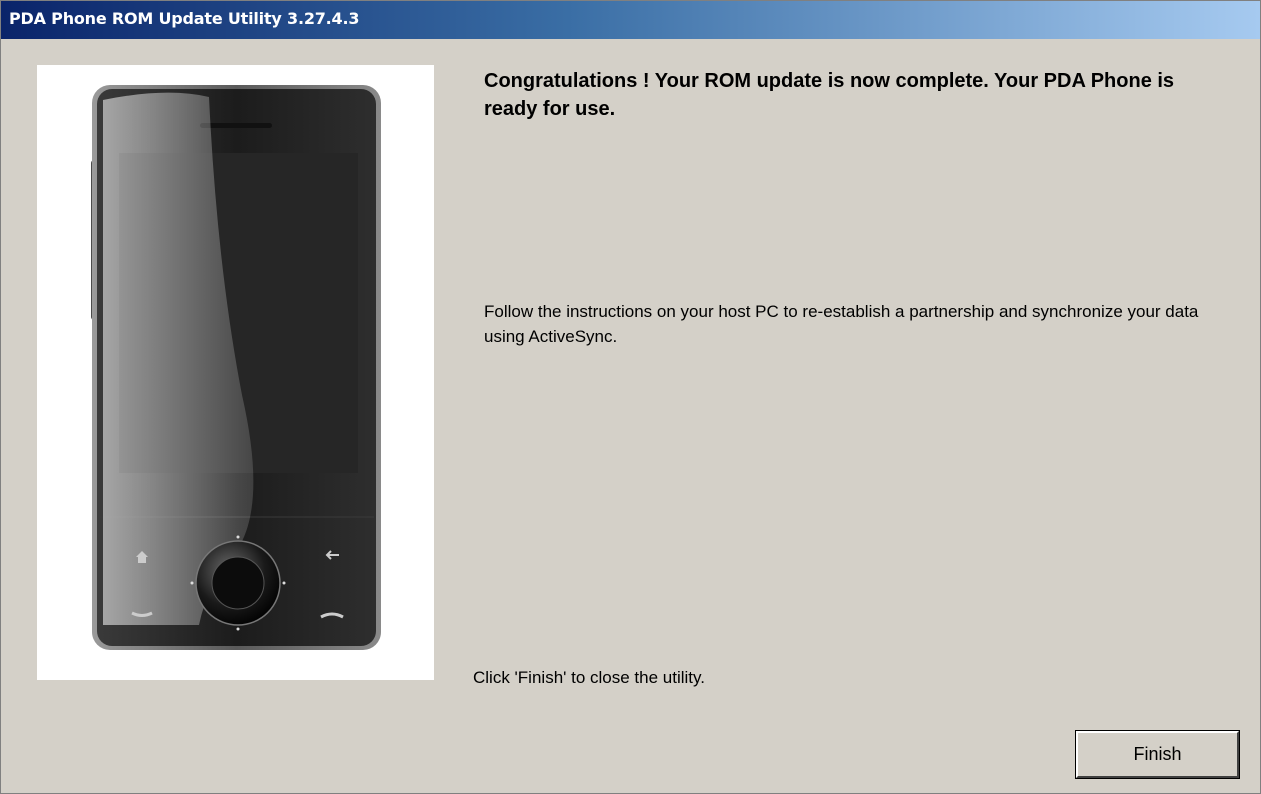 The image size is (1261, 794). Describe the element at coordinates (184, 18) in the screenshot. I see `window-title: PDA Phone ROM Update Utility 3.27.4.3` at that location.